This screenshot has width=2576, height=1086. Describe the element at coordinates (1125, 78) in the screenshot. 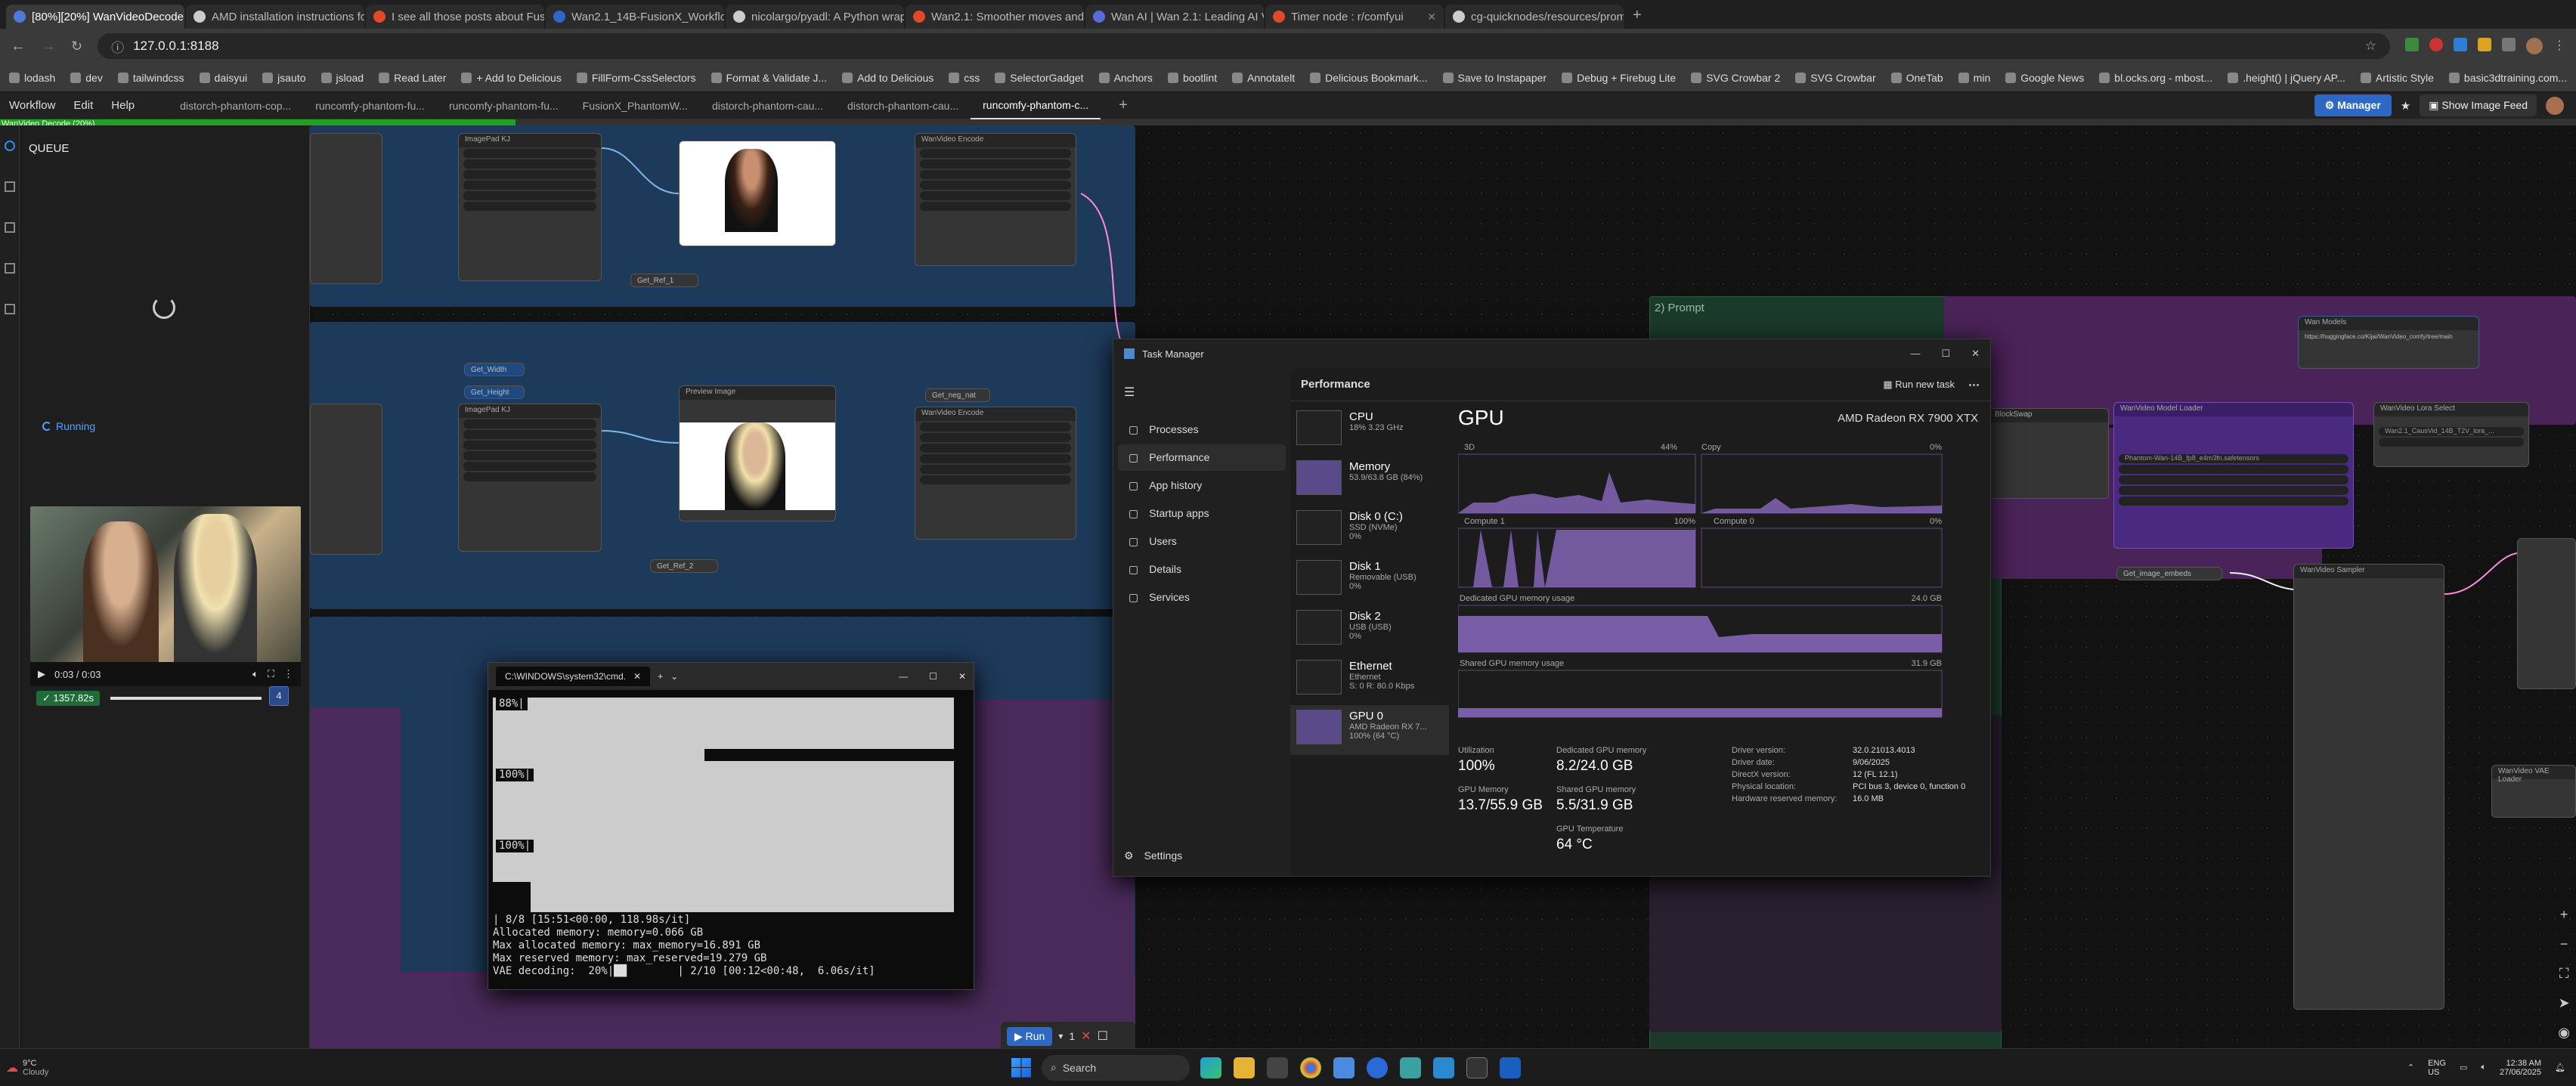

I see `bookmark-item: Anchors` at that location.